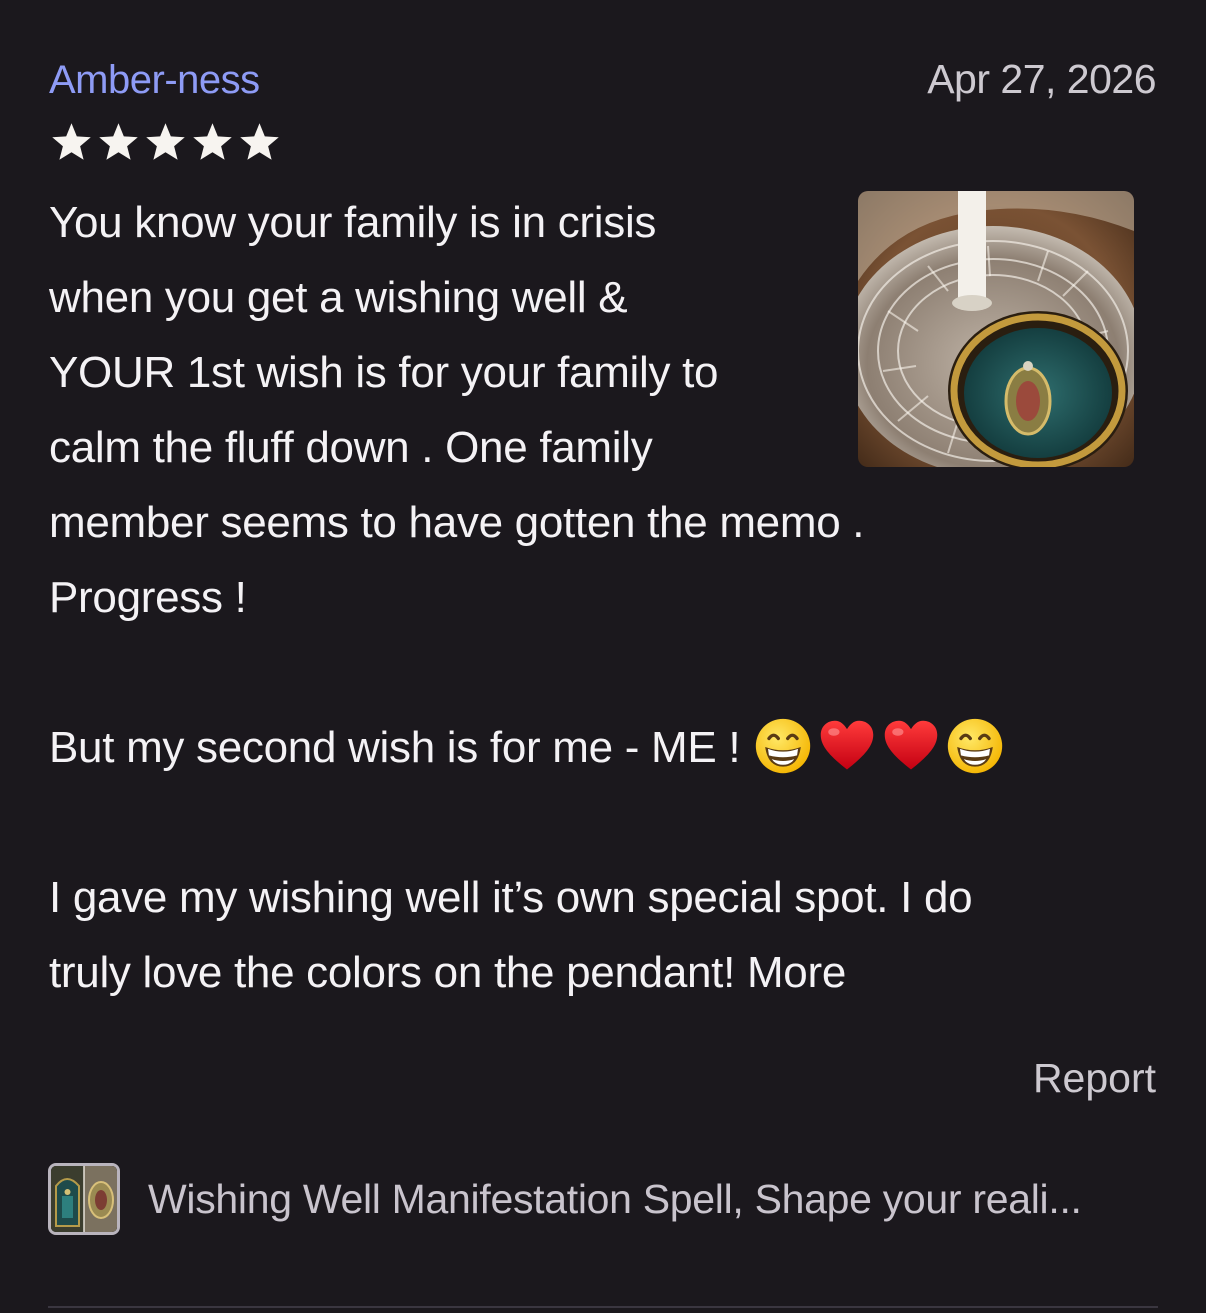 The image size is (1206, 1313). What do you see at coordinates (148, 597) in the screenshot?
I see `review-line: Progress !` at bounding box center [148, 597].